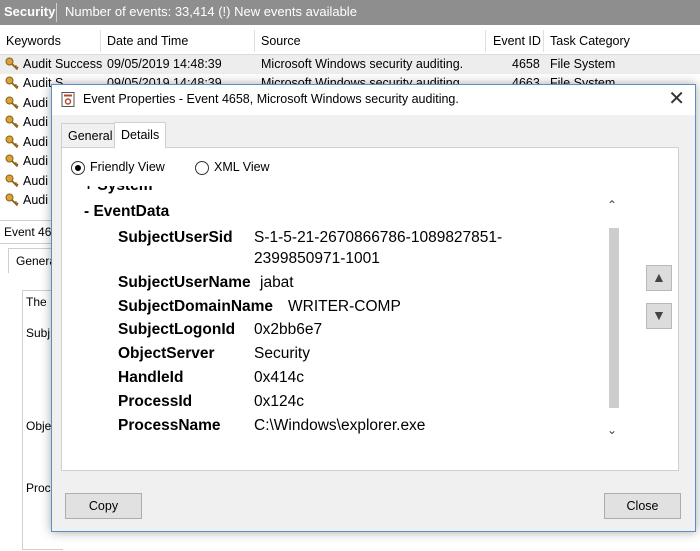  Describe the element at coordinates (279, 377) in the screenshot. I see `field-value: 0x414c` at that location.